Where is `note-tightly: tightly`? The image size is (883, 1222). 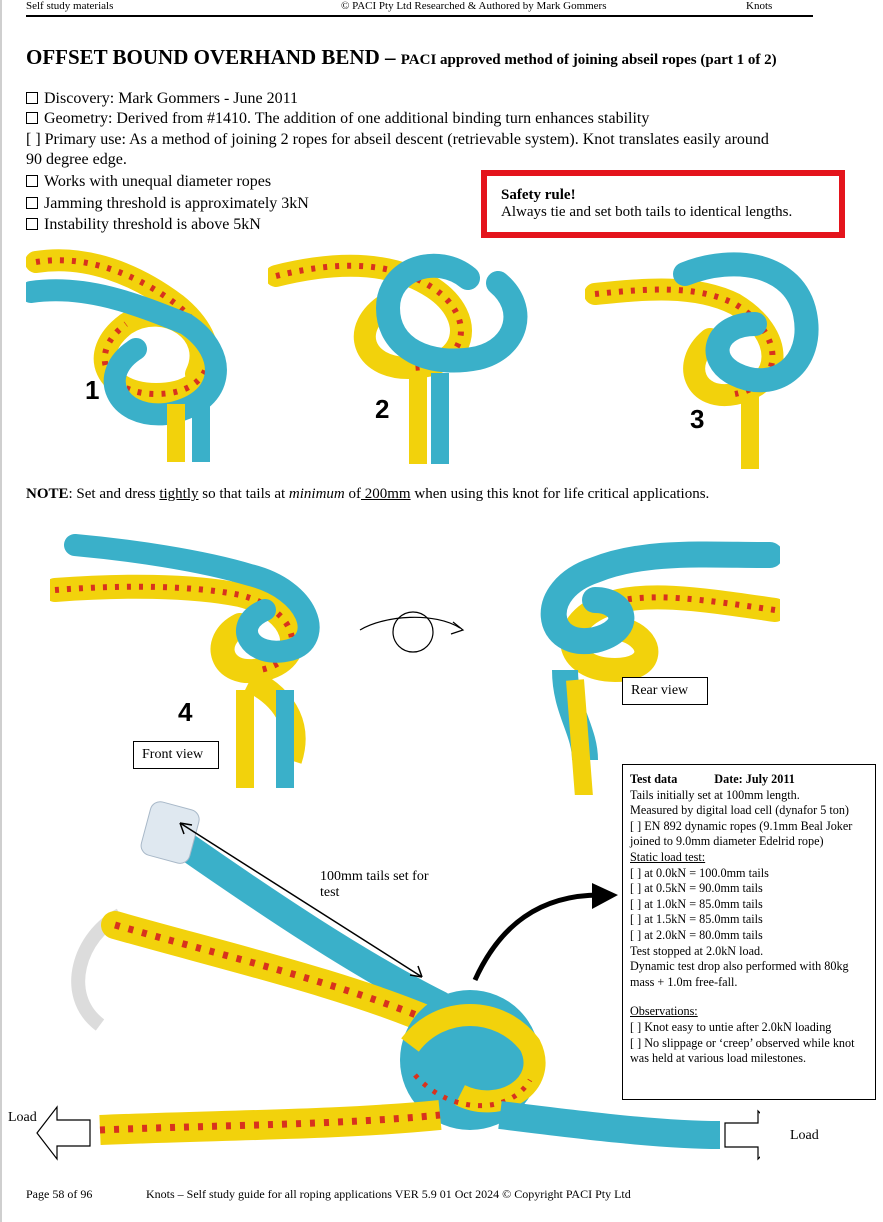
note-tightly: tightly is located at coordinates (179, 494).